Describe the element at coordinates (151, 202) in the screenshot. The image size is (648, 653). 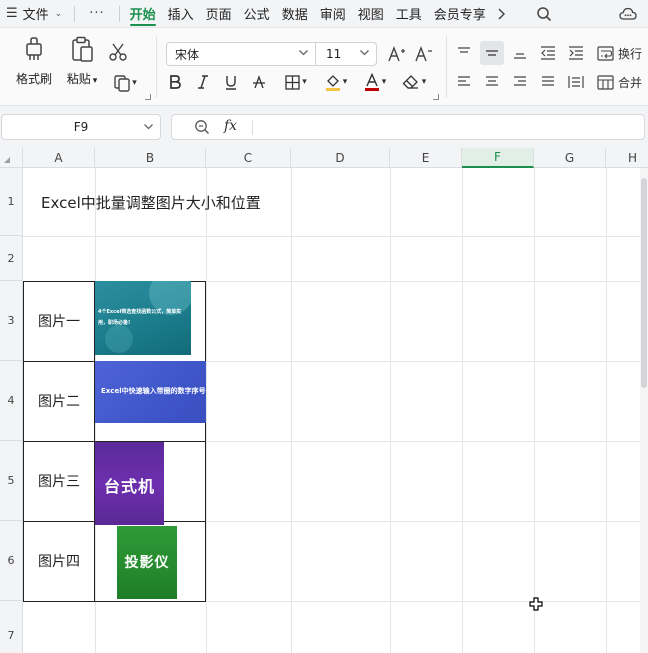
I see `cell-a1-title: Excel中批量调整图片大小和位置` at that location.